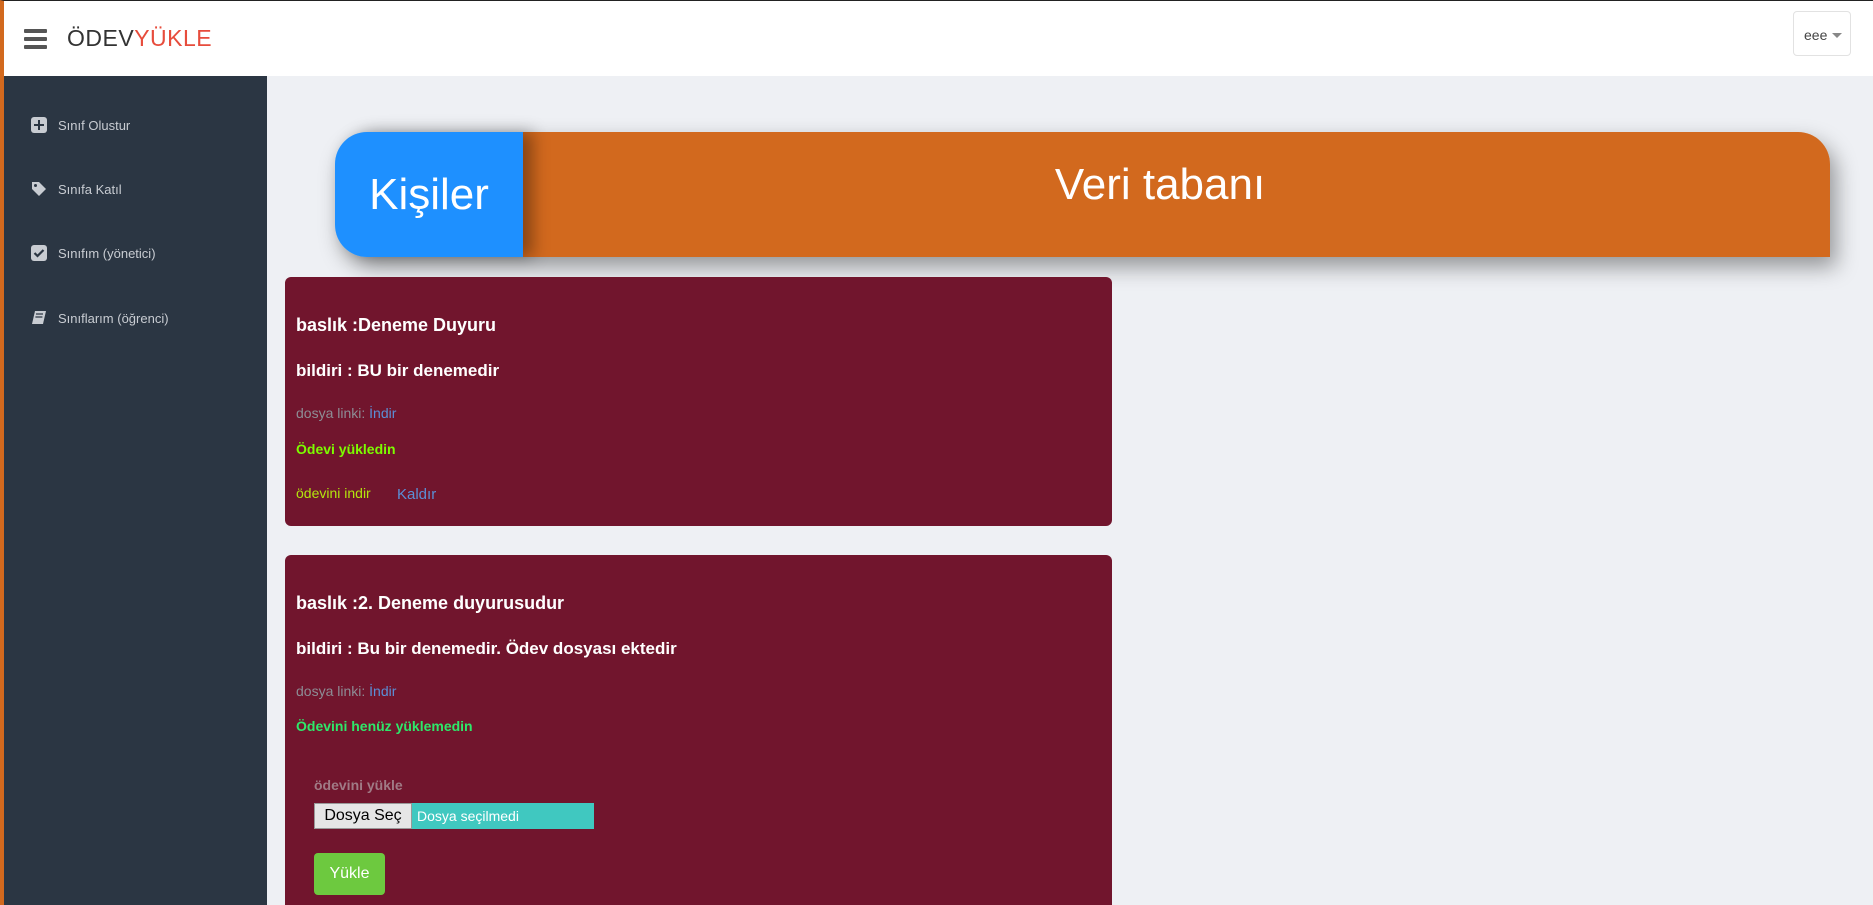 The width and height of the screenshot is (1873, 905). I want to click on sidebar-item-my-class-admin: Sınıfım (yönetici), so click(93, 253).